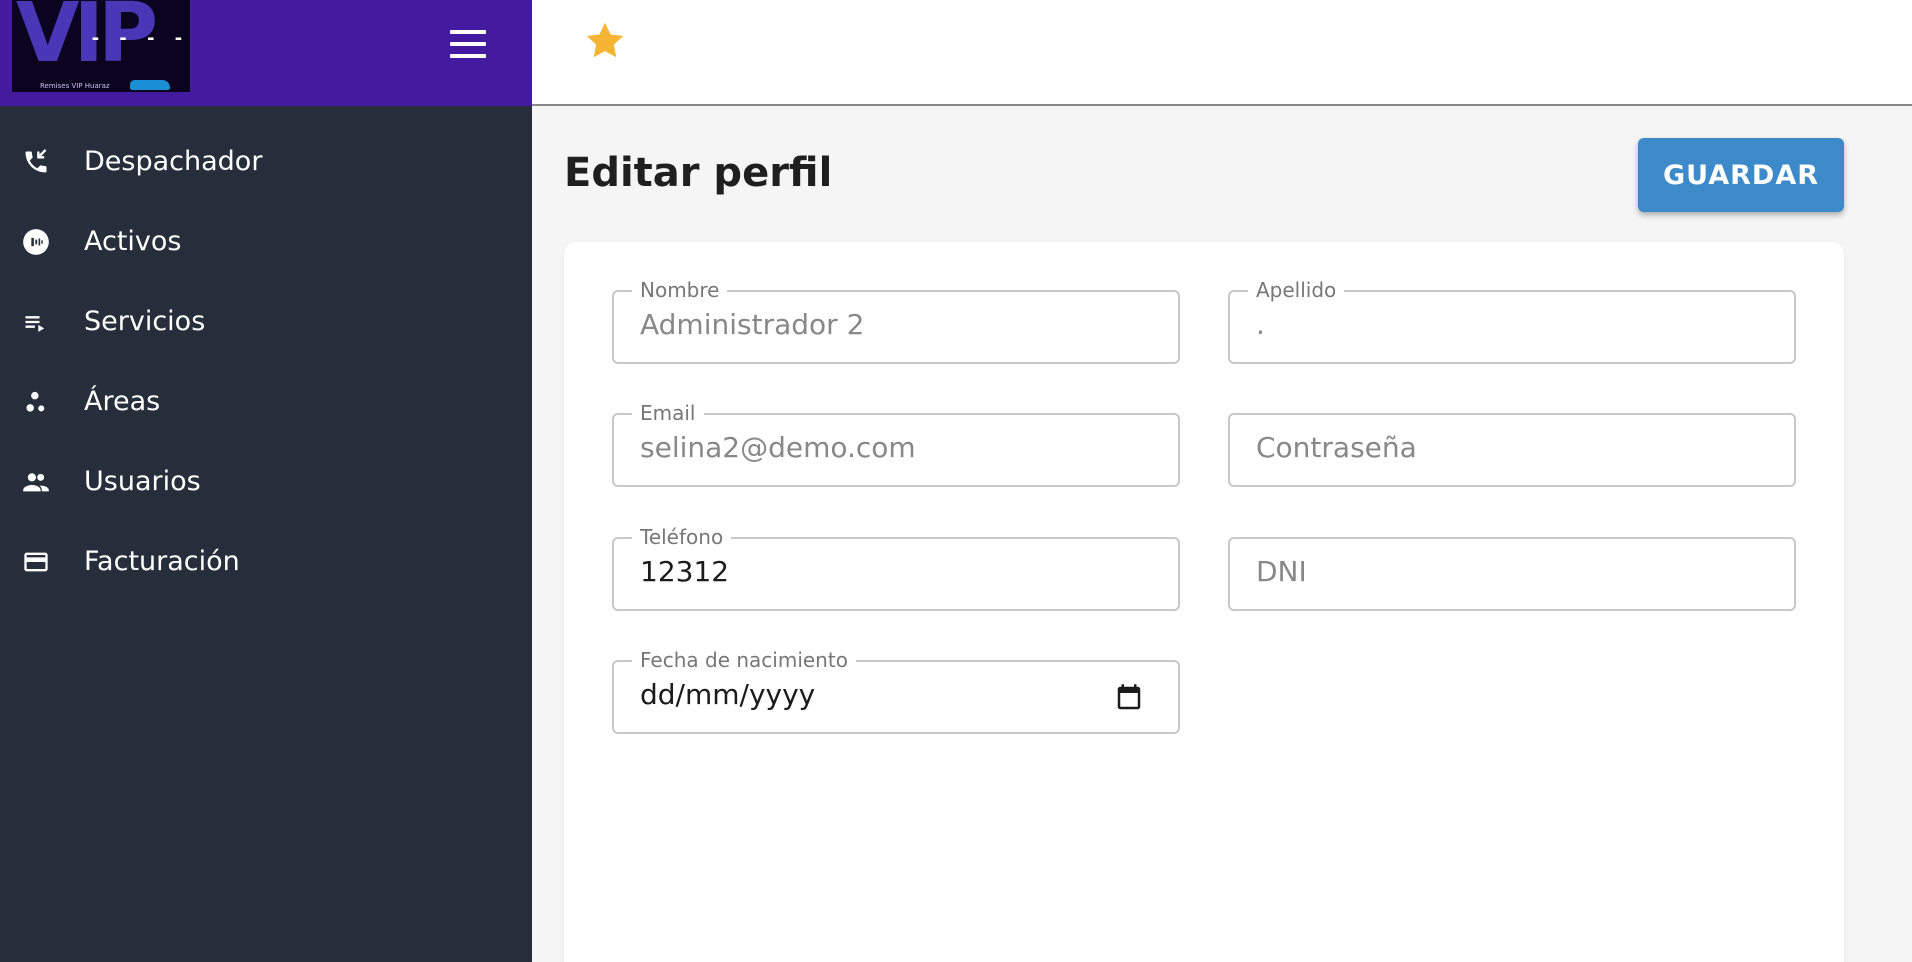  I want to click on password-input, so click(1506, 447).